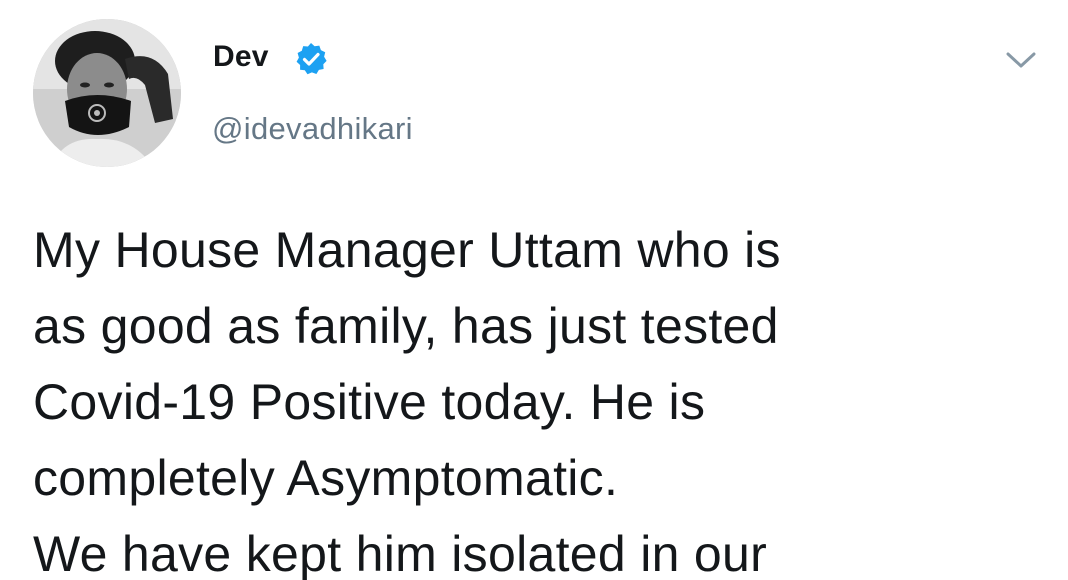  What do you see at coordinates (312, 128) in the screenshot?
I see `user-handle: @idevadhikari` at bounding box center [312, 128].